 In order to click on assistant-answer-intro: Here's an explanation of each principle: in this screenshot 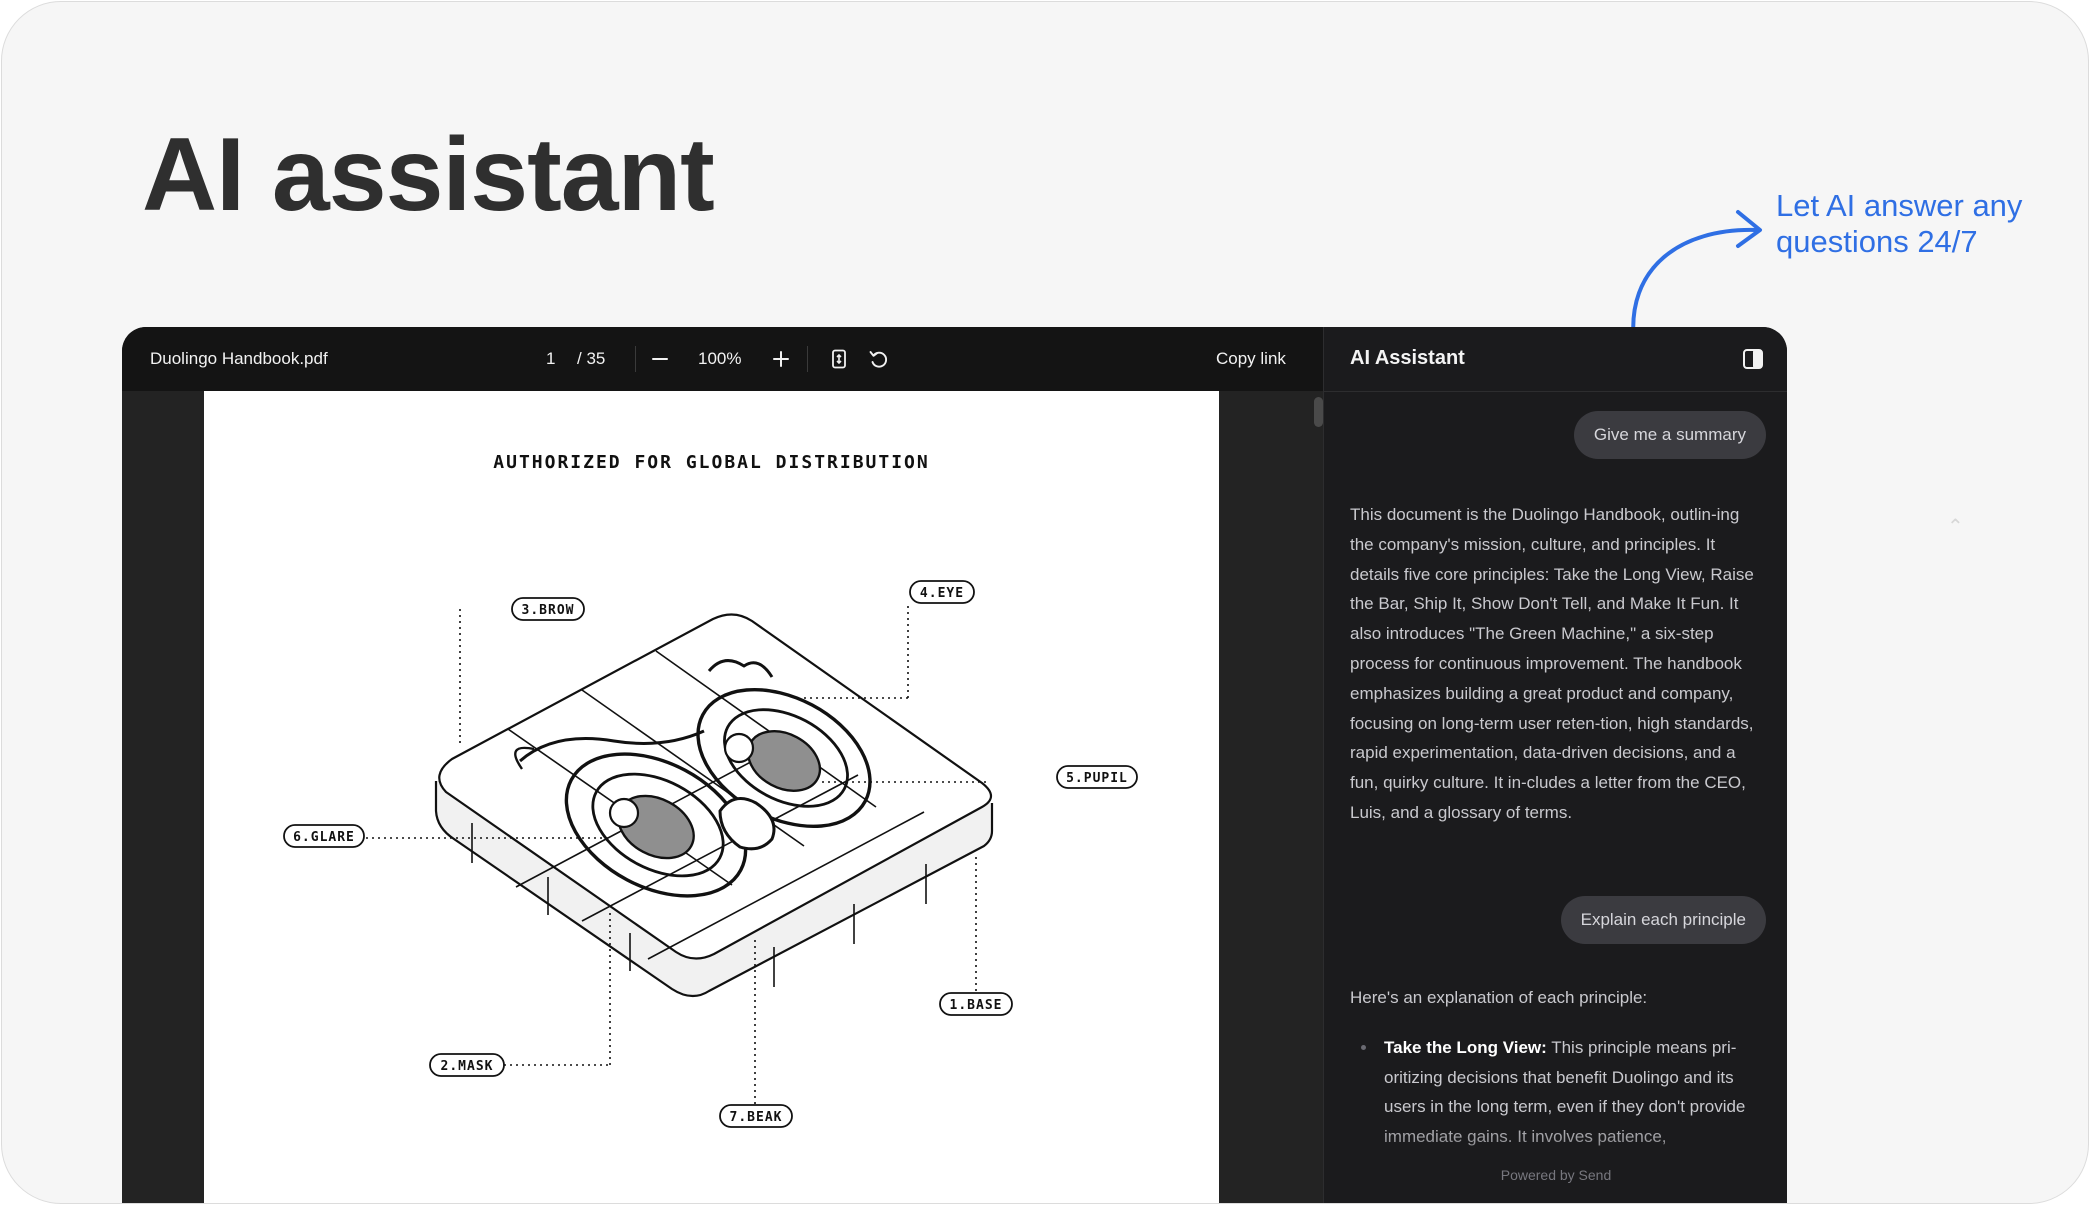, I will do `click(1499, 997)`.